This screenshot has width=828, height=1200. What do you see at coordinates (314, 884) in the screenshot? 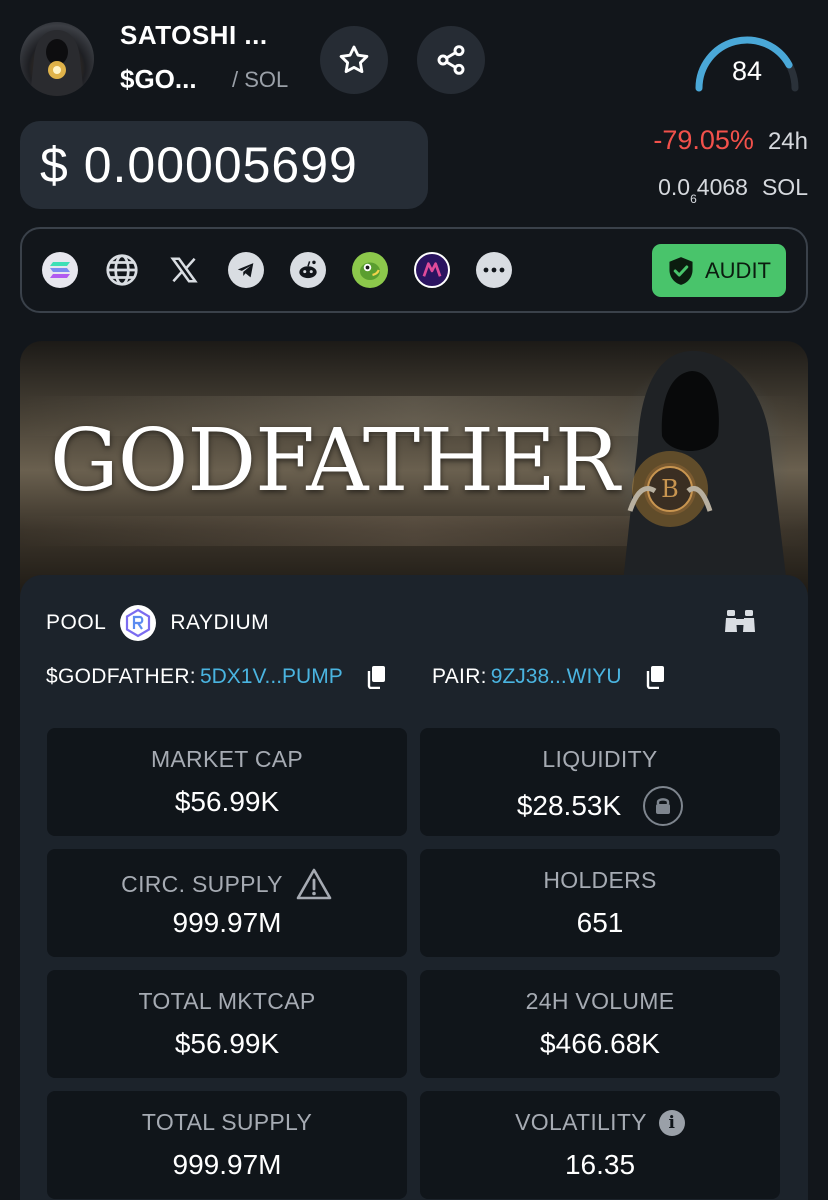
I see `warning-icon` at bounding box center [314, 884].